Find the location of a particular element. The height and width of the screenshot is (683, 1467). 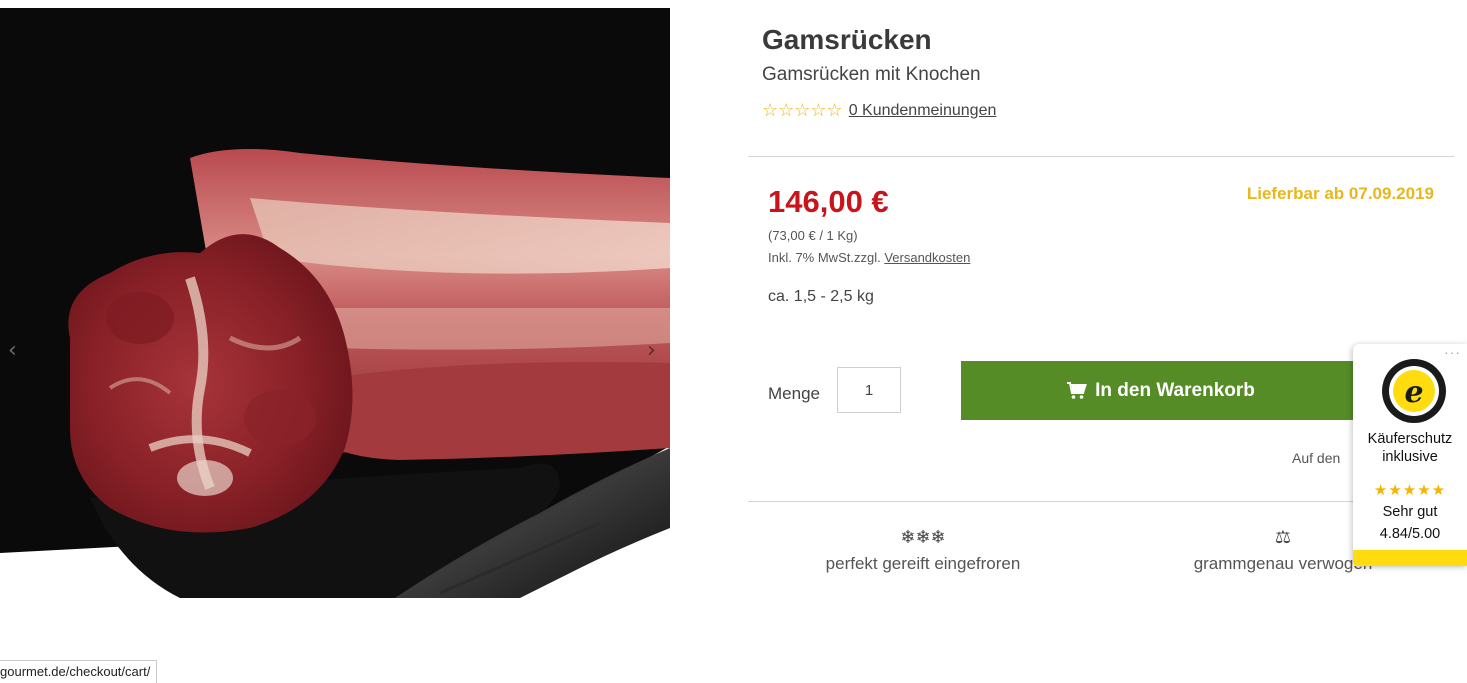

quantity-label: Menge is located at coordinates (794, 393).